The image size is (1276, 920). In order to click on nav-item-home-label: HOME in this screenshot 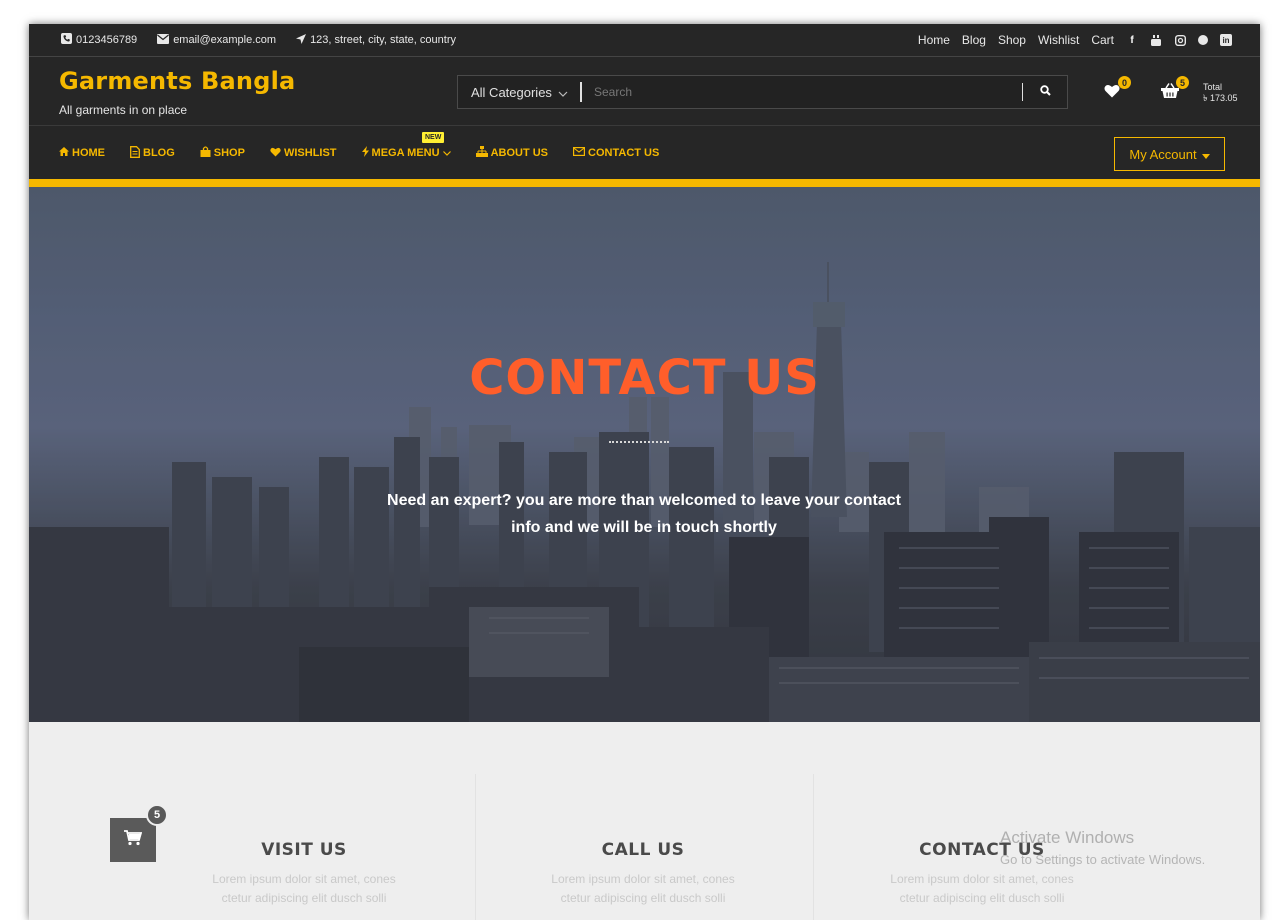, I will do `click(88, 153)`.